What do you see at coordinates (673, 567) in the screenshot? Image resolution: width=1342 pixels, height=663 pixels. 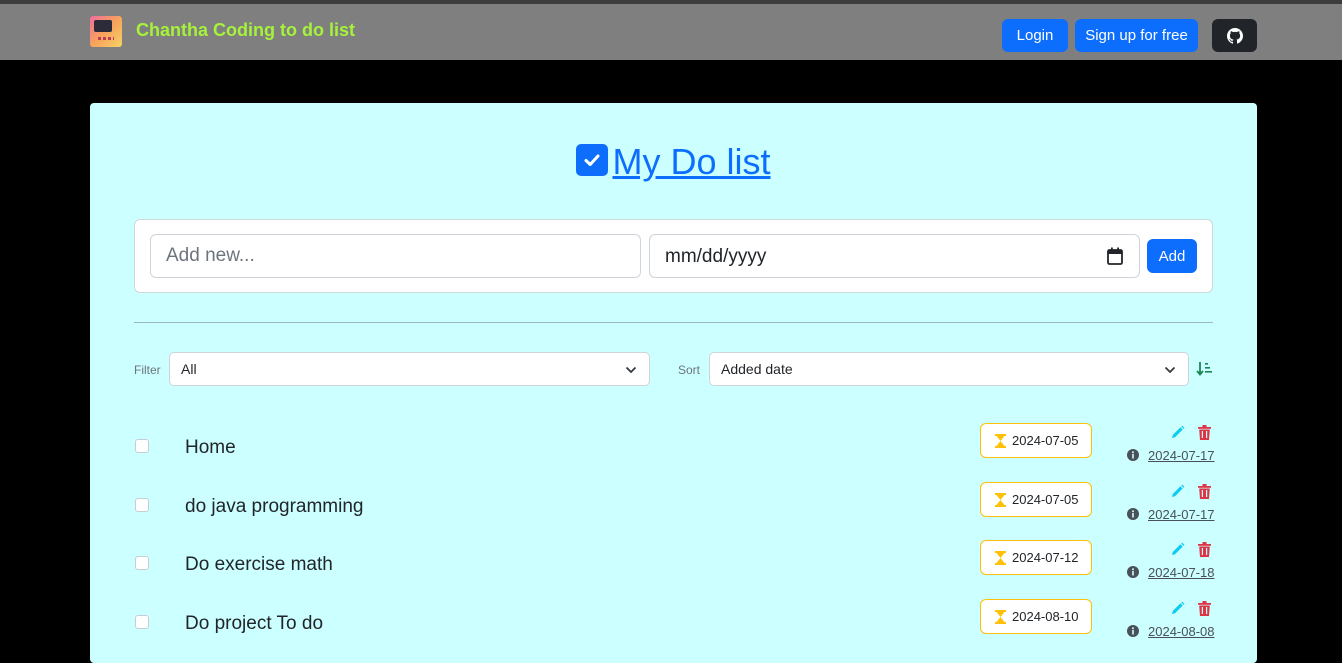 I see `todo-item: Do exercise math 2024-07-12 2024-07-18` at bounding box center [673, 567].